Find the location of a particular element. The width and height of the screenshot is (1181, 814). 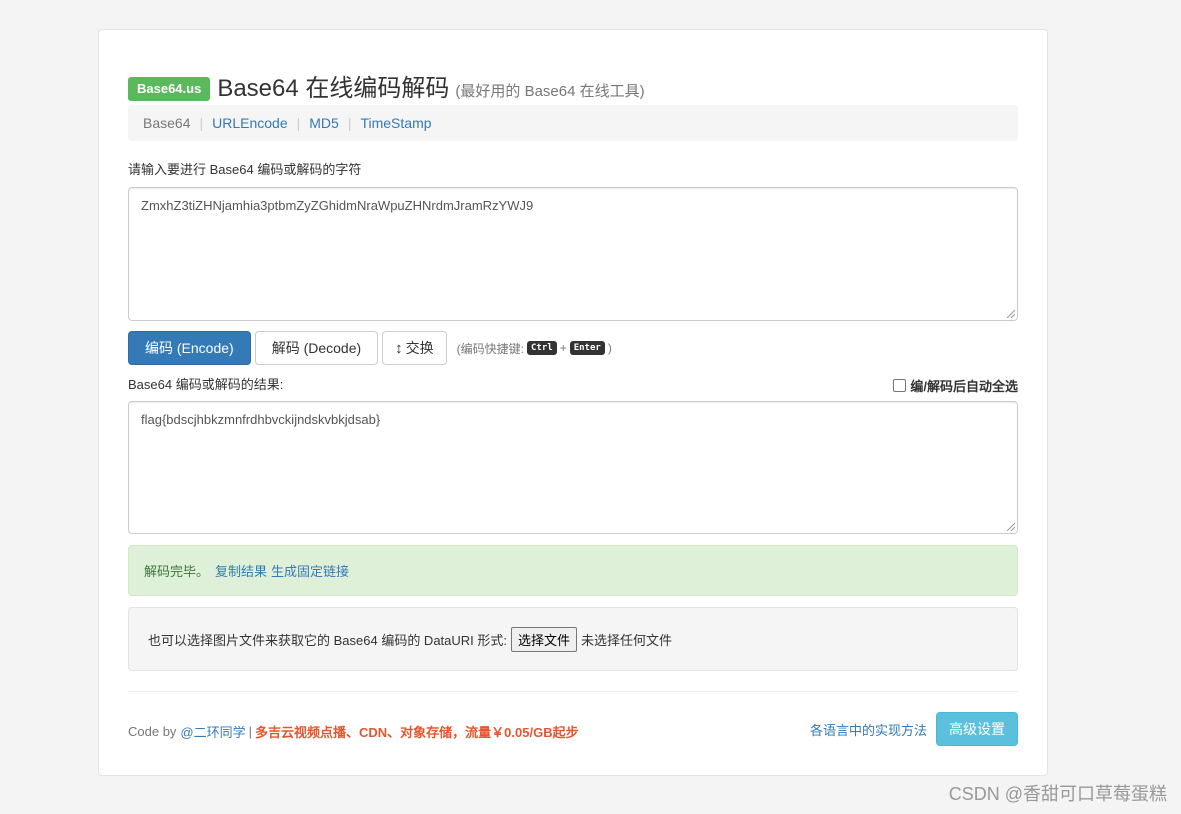

implementations-link: 各语言中的实现方法 is located at coordinates (868, 729).